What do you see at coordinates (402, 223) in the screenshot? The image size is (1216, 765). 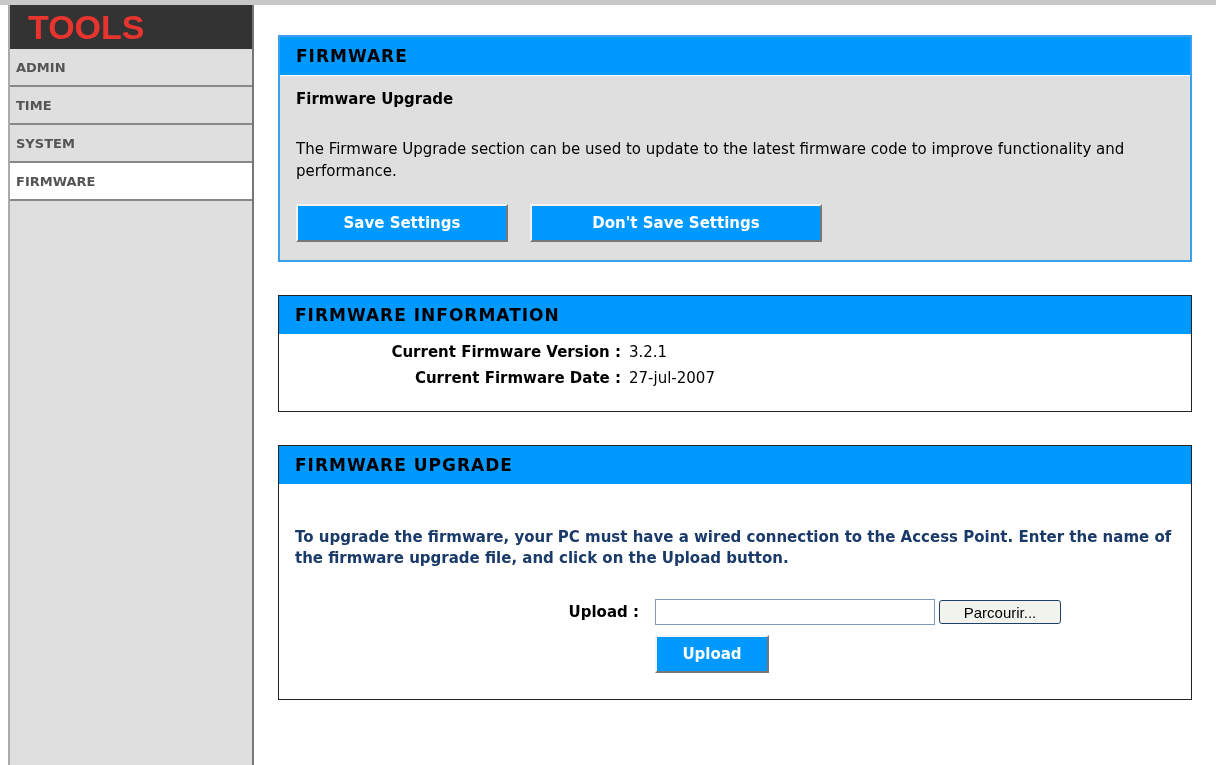 I see `save-button: Save Settings` at bounding box center [402, 223].